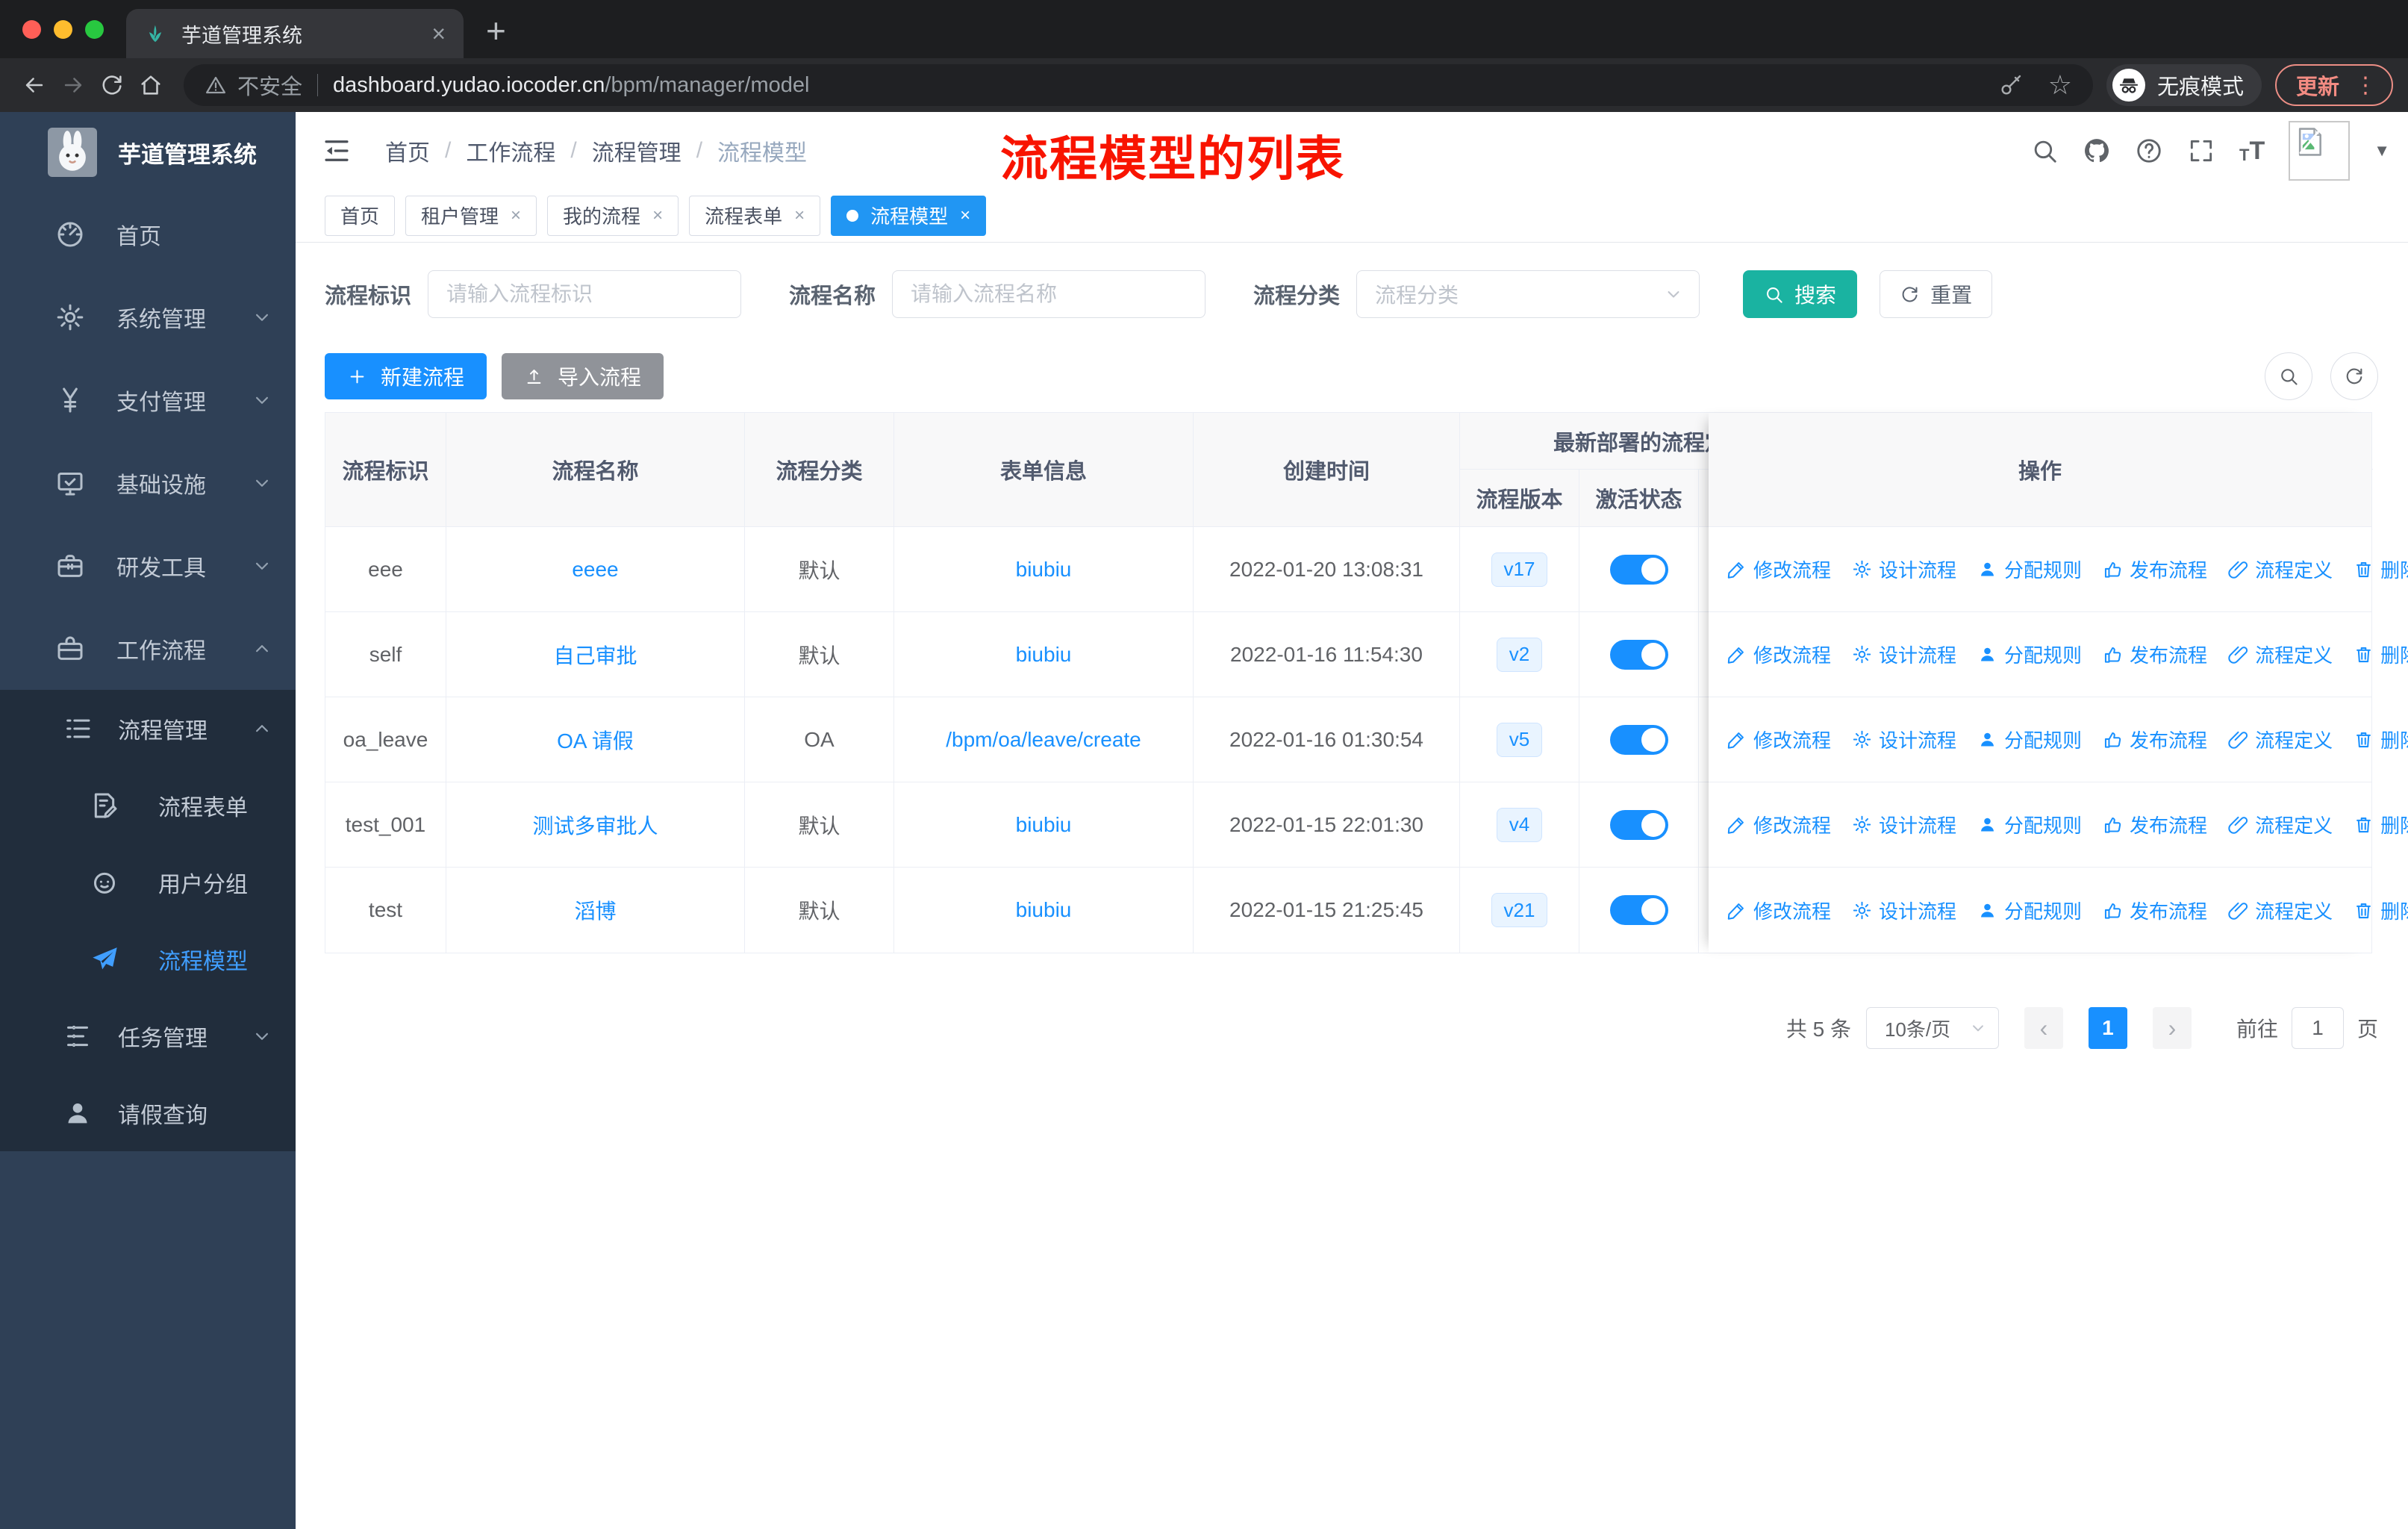 The image size is (2408, 1529). I want to click on search-button: 搜索, so click(1800, 294).